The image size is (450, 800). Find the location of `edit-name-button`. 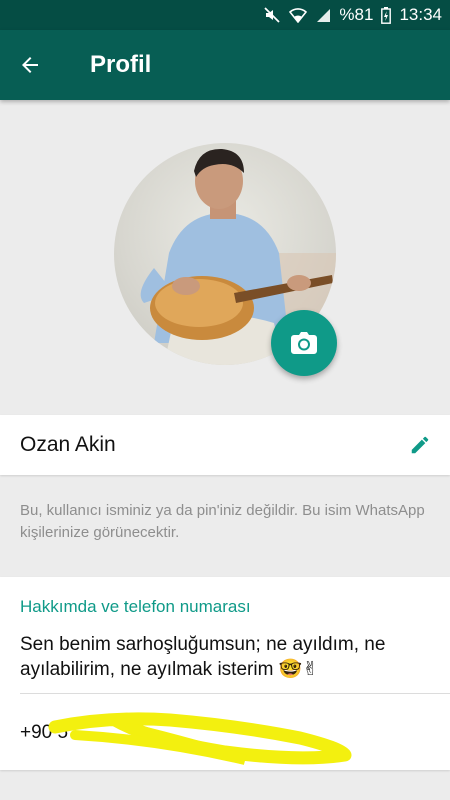

edit-name-button is located at coordinates (420, 445).